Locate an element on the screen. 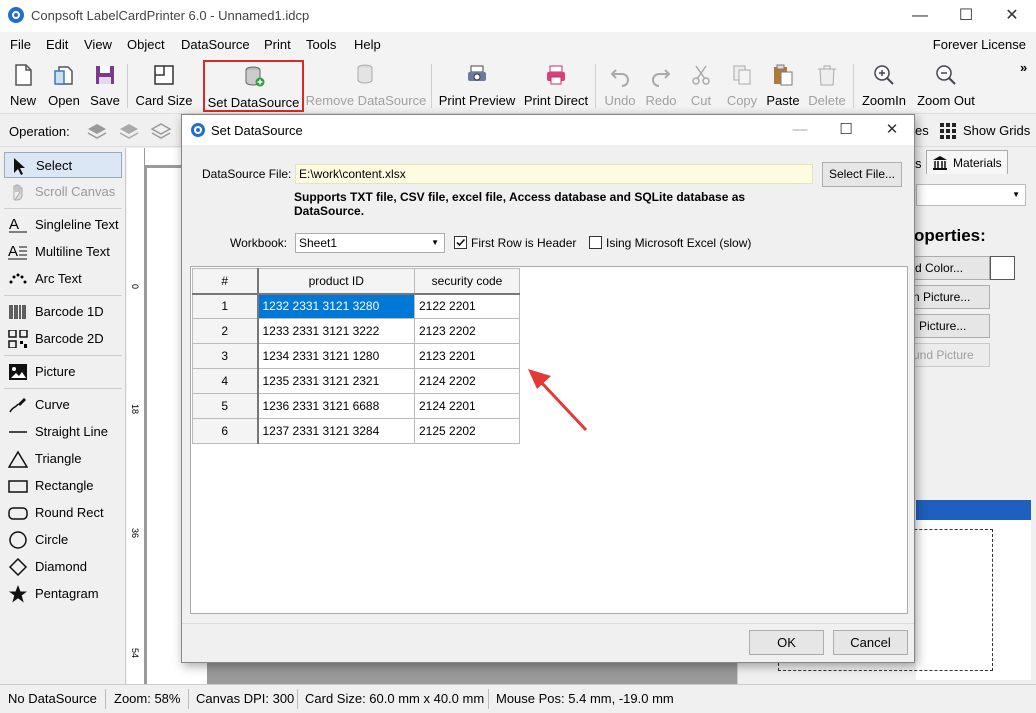  print-direct-button: Print Direct is located at coordinates (556, 86).